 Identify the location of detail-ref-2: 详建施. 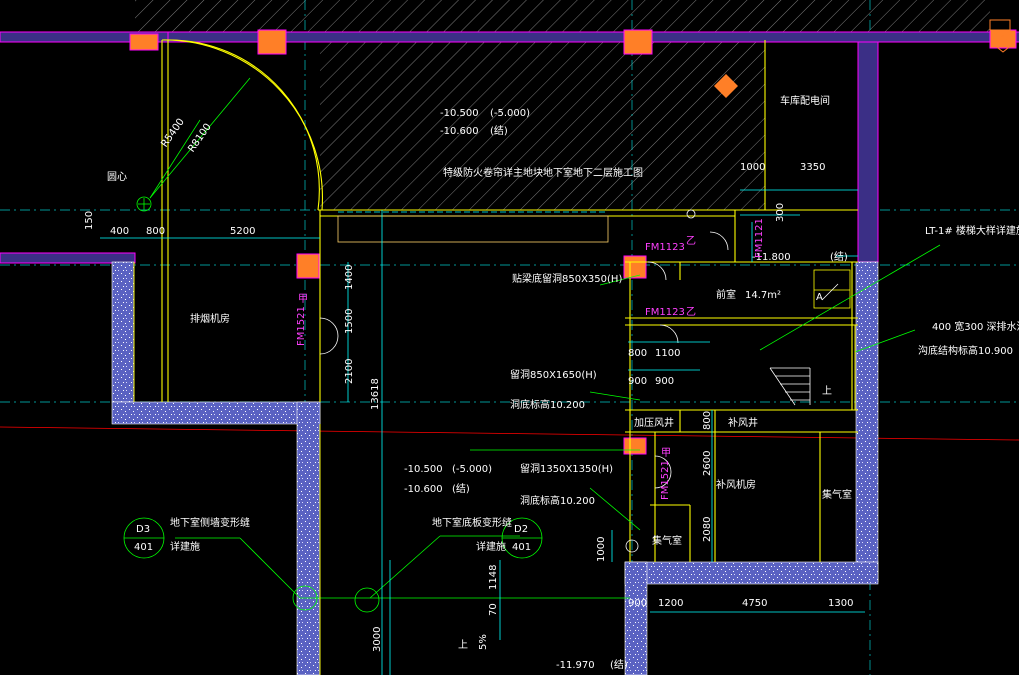
(491, 546).